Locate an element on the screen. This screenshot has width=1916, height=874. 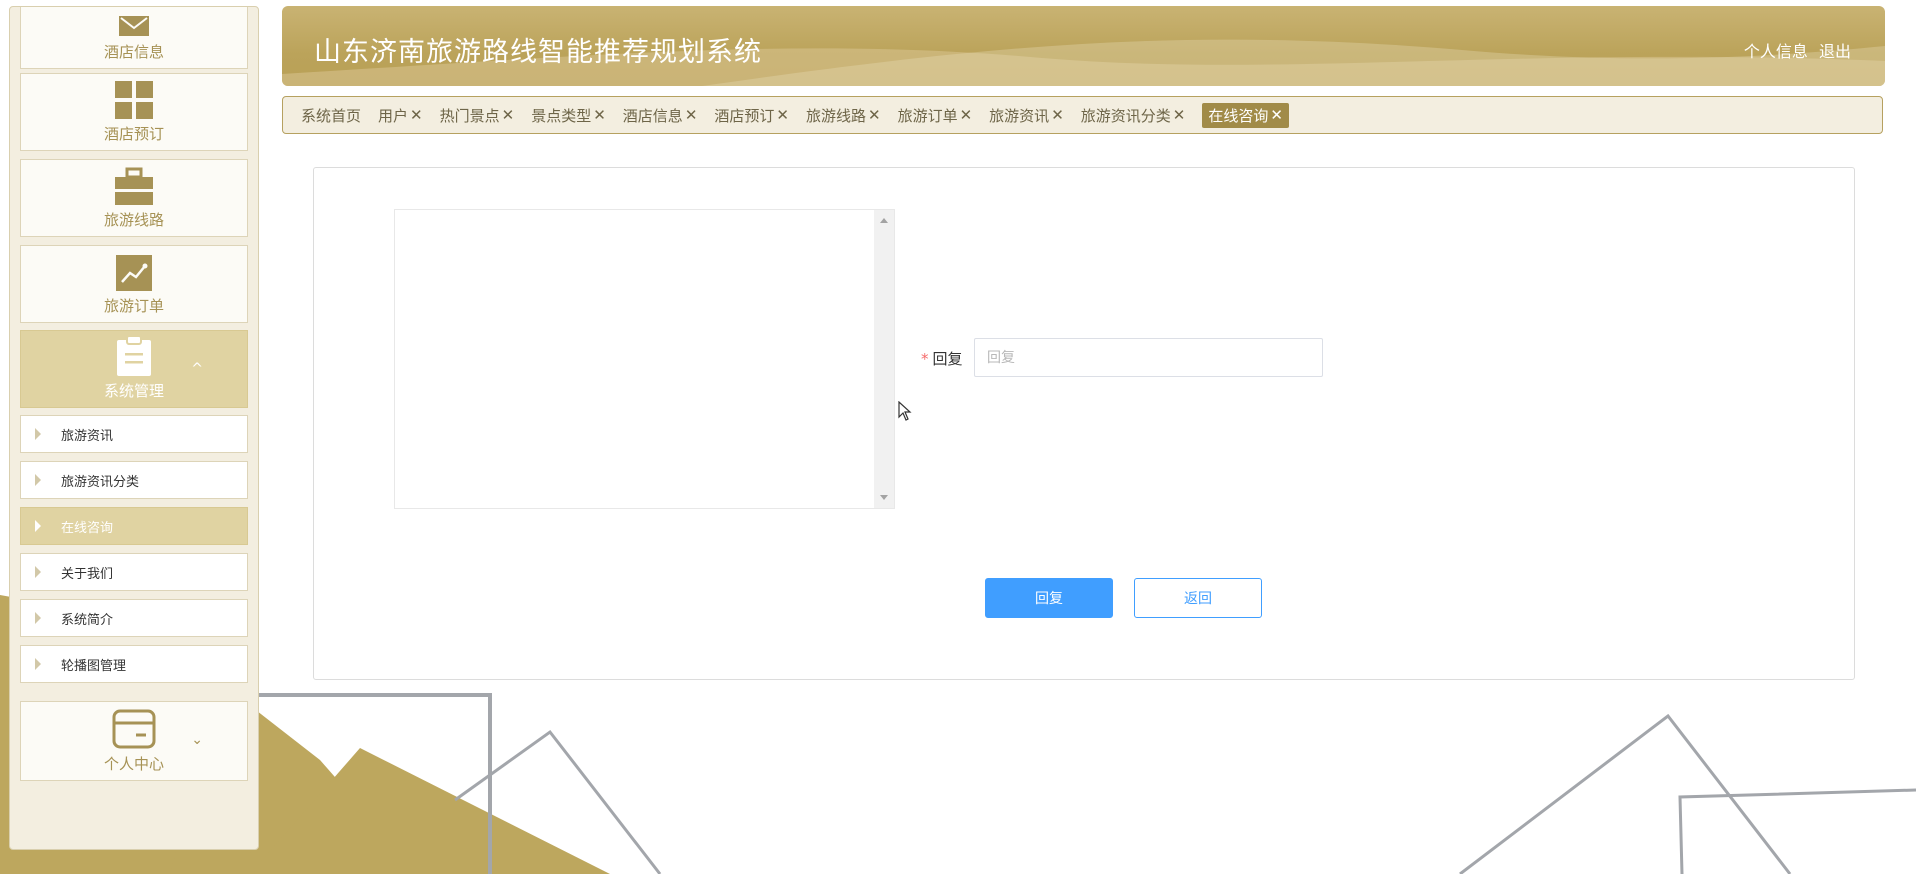
submenu-item-label: 系统简介 is located at coordinates (87, 620).